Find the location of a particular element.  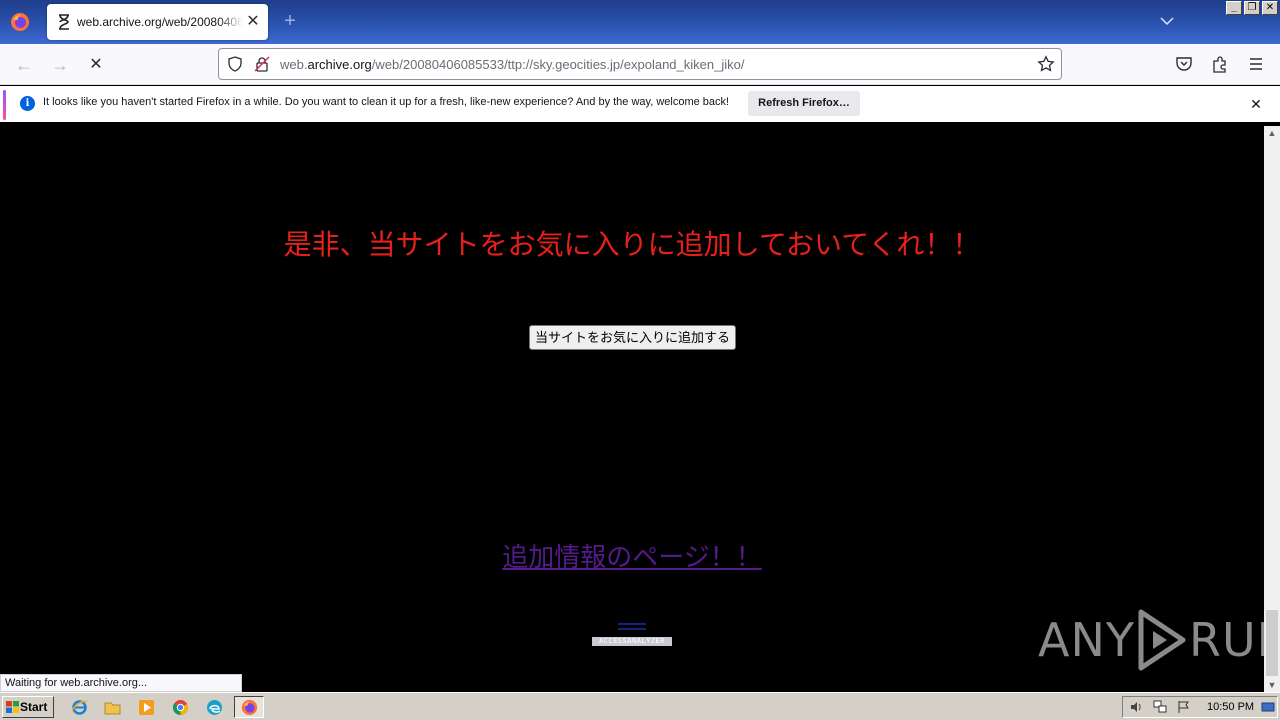

notification-accent is located at coordinates (4, 105).